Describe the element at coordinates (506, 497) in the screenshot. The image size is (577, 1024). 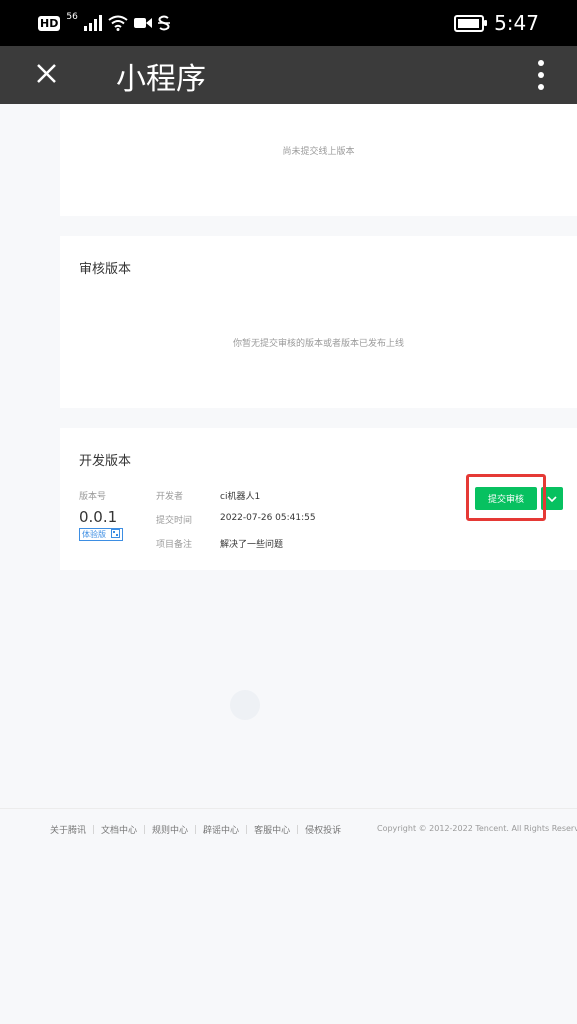
I see `highlight-annotation-box` at that location.